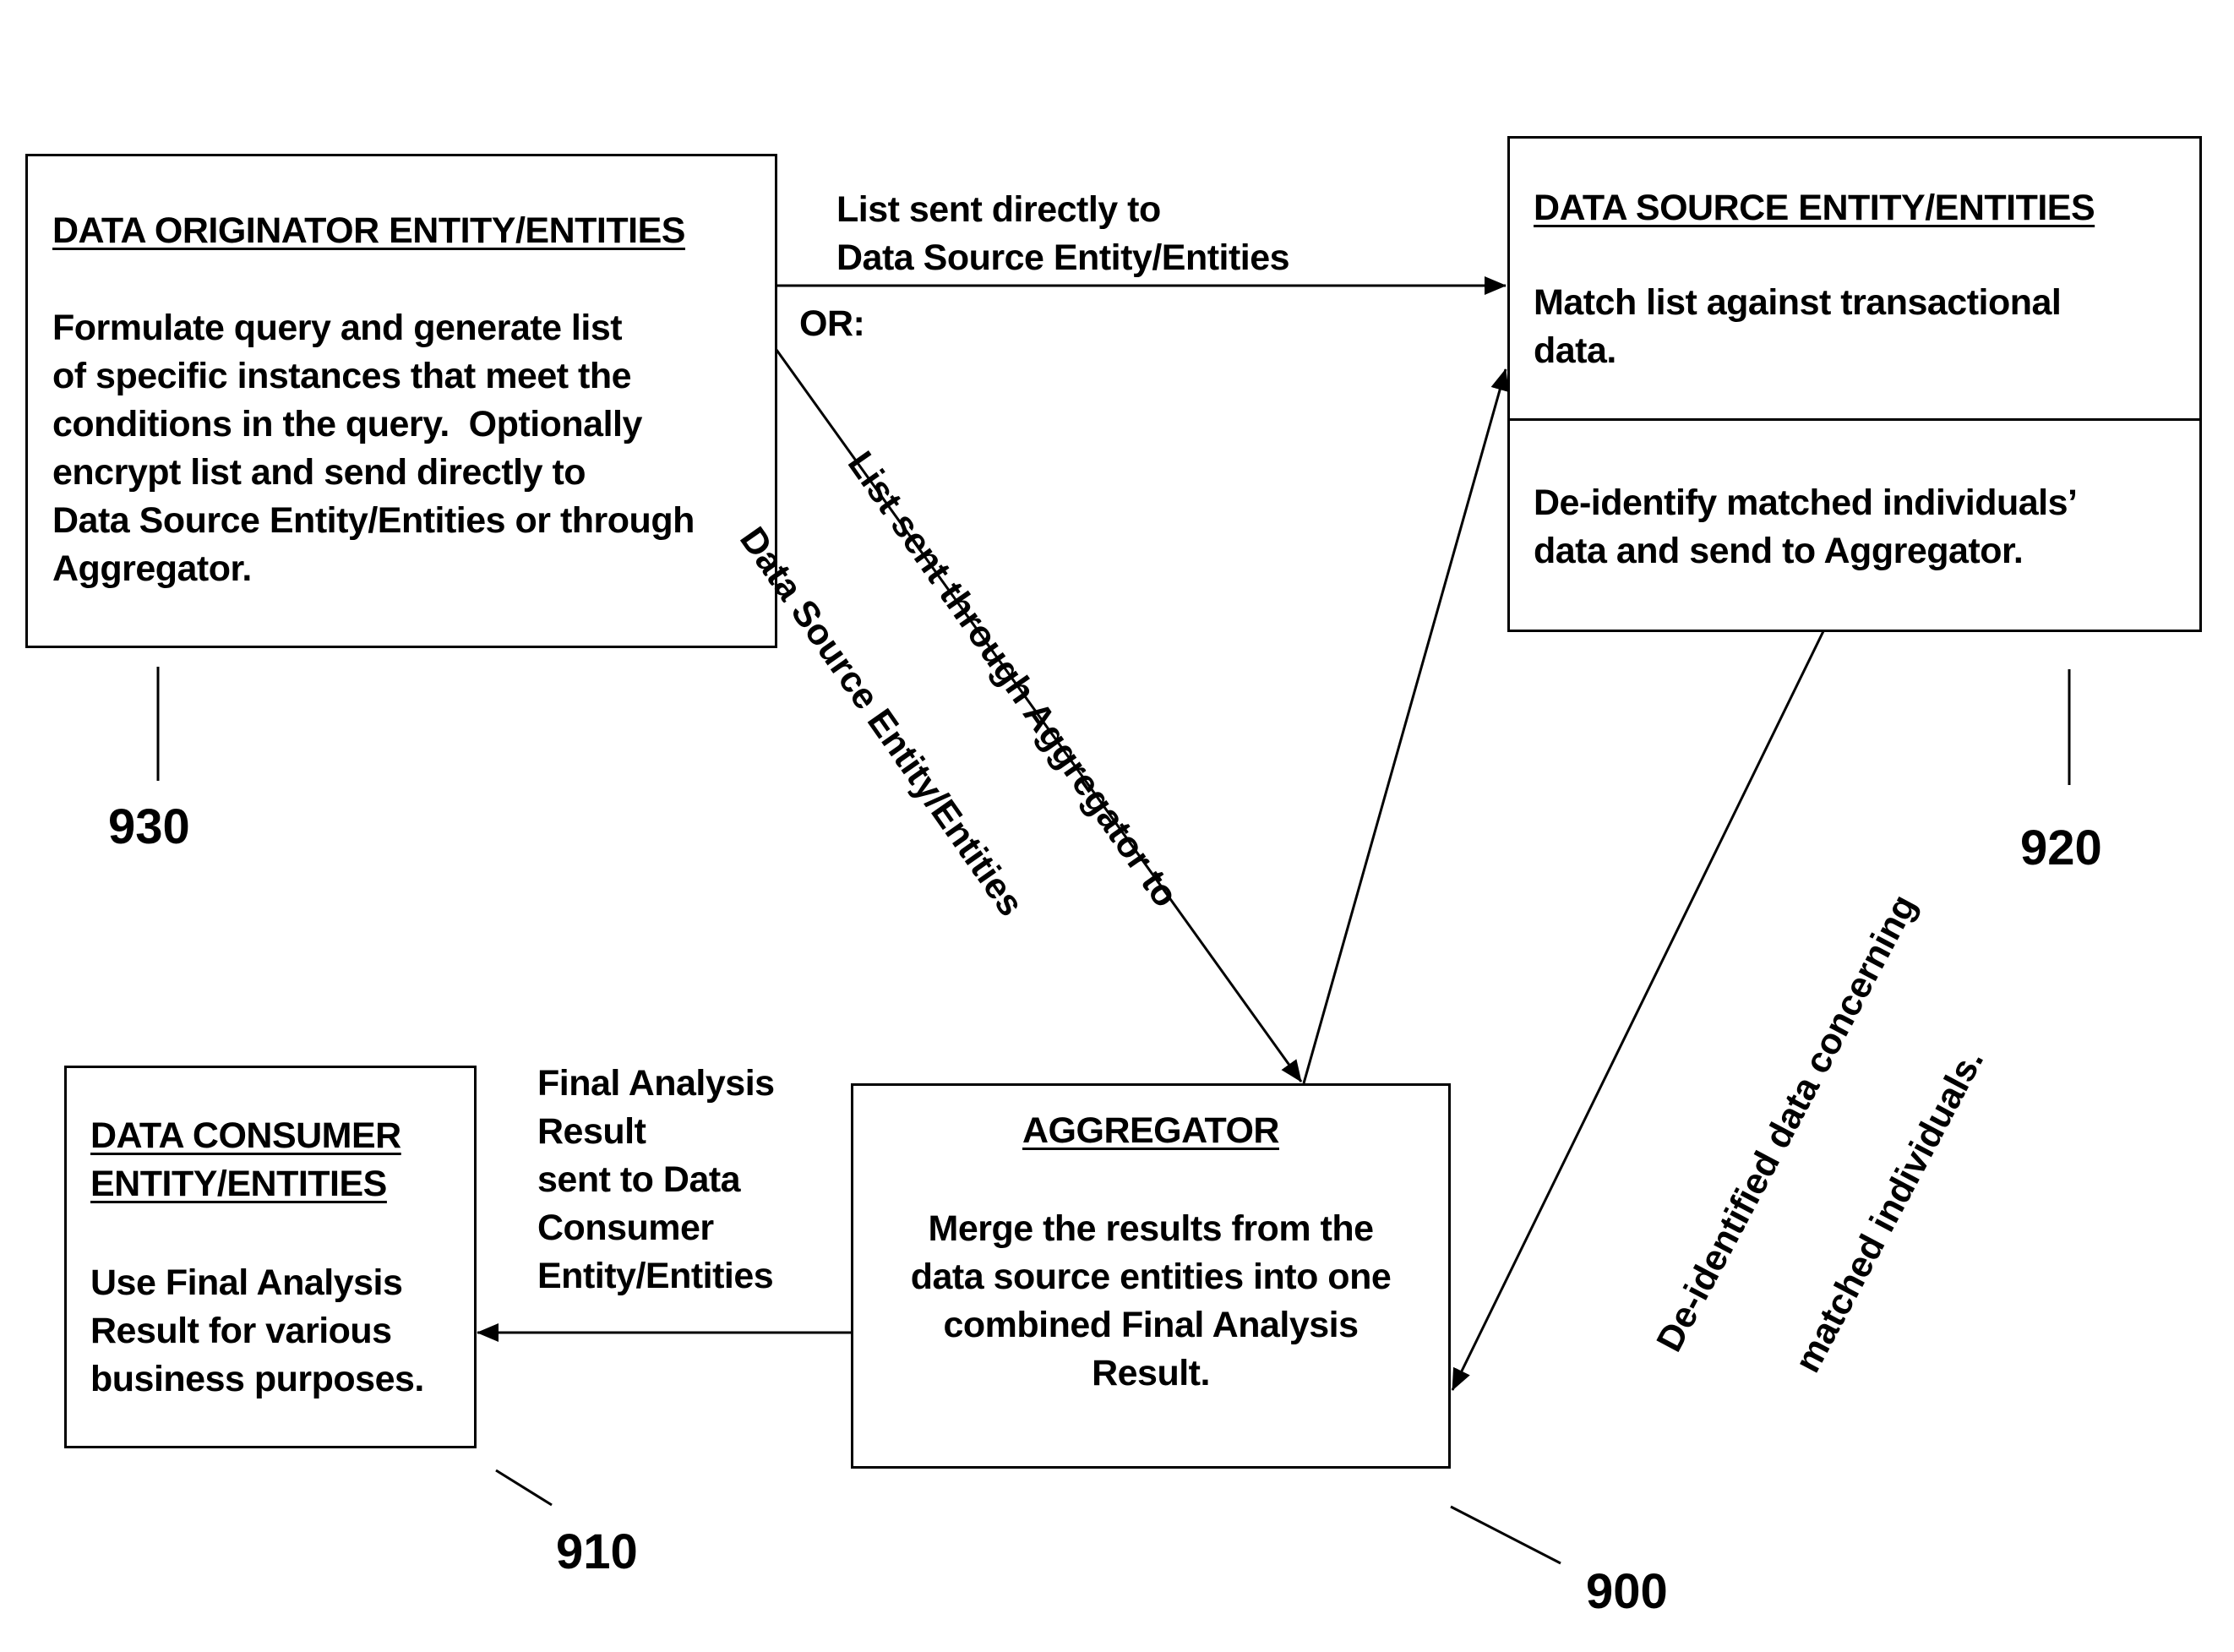  Describe the element at coordinates (342, 376) in the screenshot. I see `body-line: of specific instances that meet the` at that location.